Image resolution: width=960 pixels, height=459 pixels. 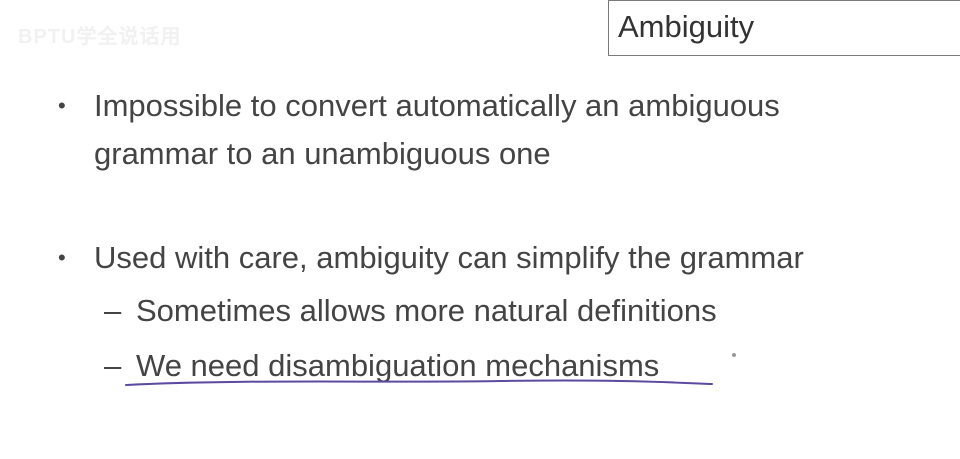 What do you see at coordinates (322, 153) in the screenshot?
I see `bullet-1-line-2: grammar to an unambiguous one` at bounding box center [322, 153].